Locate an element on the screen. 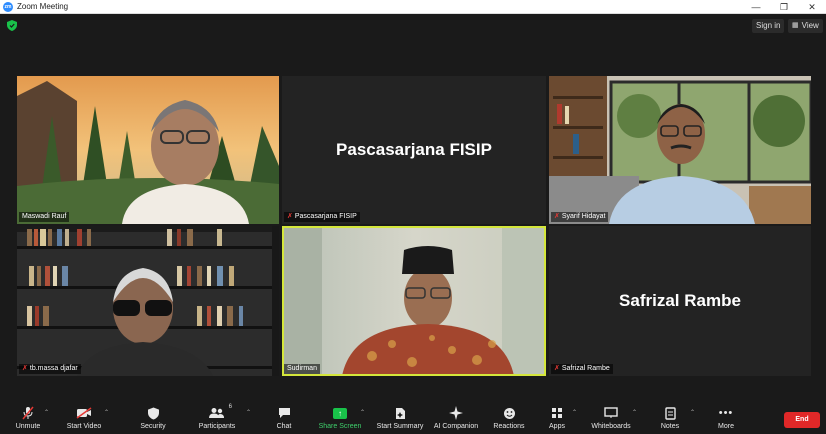  more-label: More is located at coordinates (726, 426).